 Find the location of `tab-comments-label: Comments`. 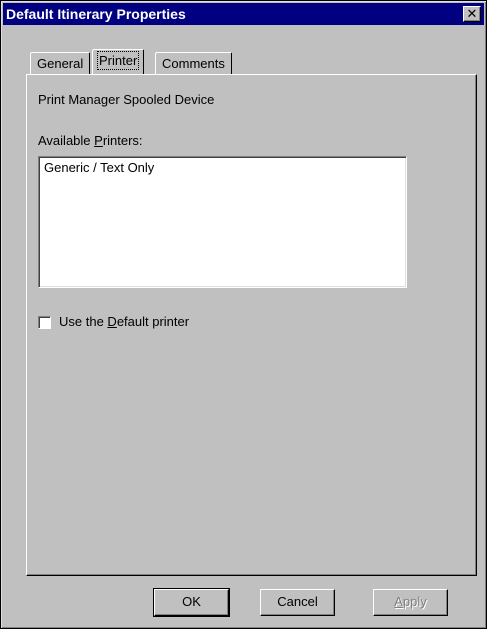

tab-comments-label: Comments is located at coordinates (193, 63).